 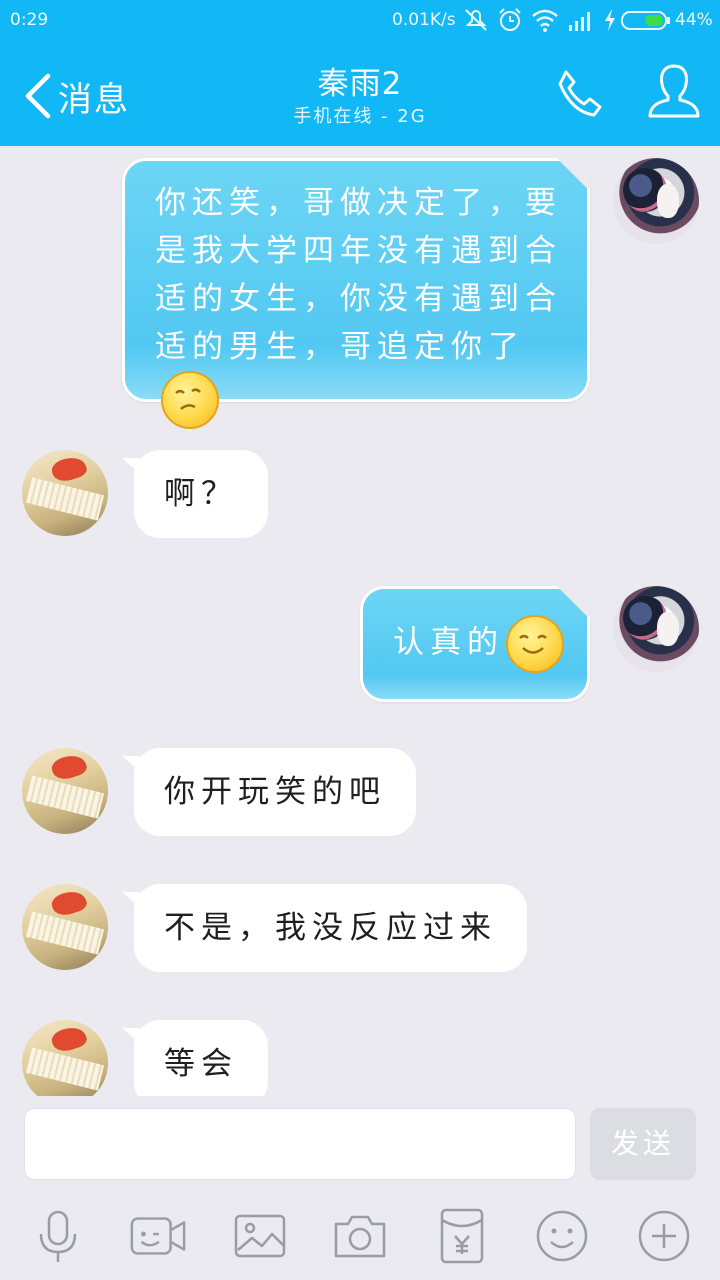 I want to click on red-packet-icon, so click(x=462, y=1236).